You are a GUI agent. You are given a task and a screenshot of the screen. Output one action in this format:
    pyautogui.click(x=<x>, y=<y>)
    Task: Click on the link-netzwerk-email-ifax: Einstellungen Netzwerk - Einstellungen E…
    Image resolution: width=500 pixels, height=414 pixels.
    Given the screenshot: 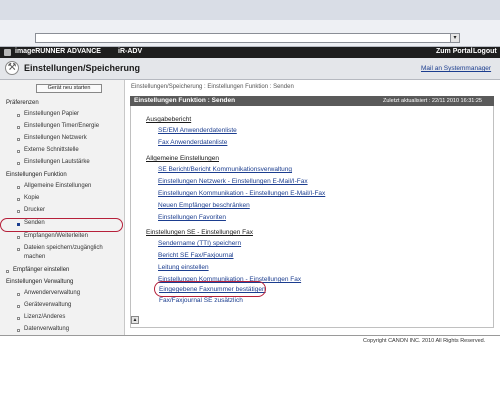 What is the action you would take?
    pyautogui.click(x=233, y=181)
    